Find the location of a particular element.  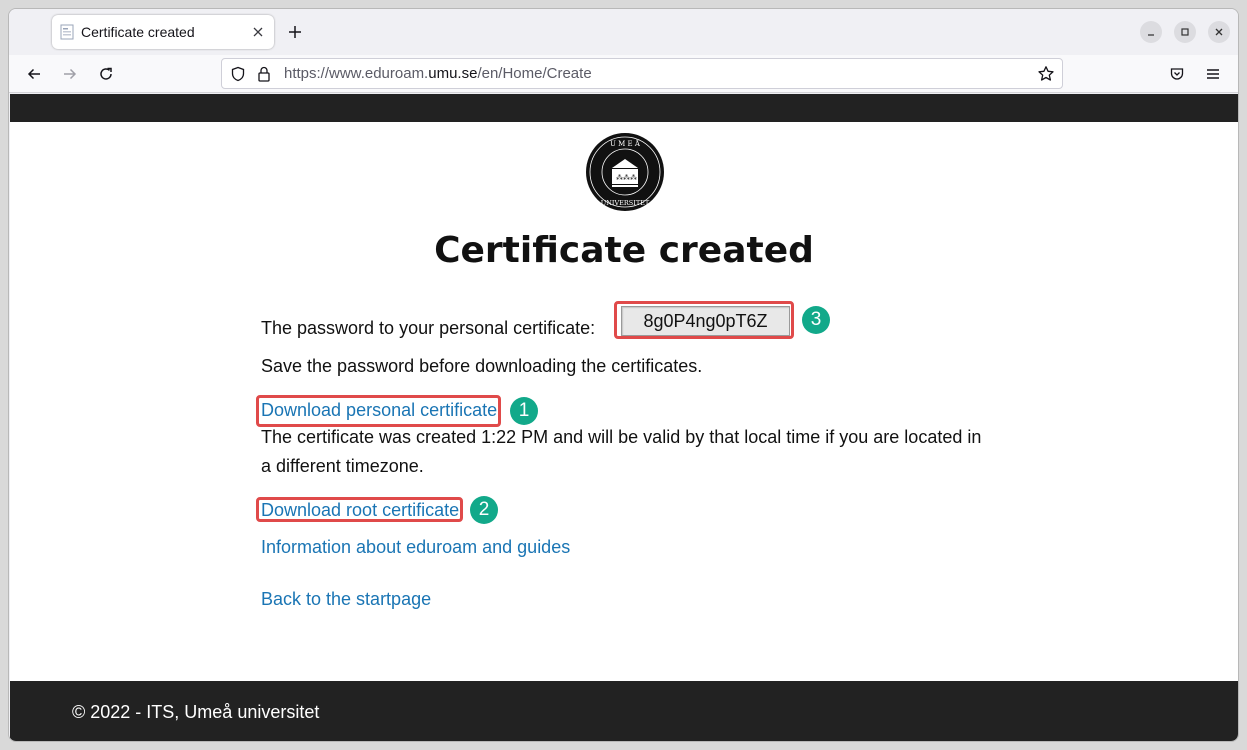

tab-title: Certificate created is located at coordinates (138, 32).